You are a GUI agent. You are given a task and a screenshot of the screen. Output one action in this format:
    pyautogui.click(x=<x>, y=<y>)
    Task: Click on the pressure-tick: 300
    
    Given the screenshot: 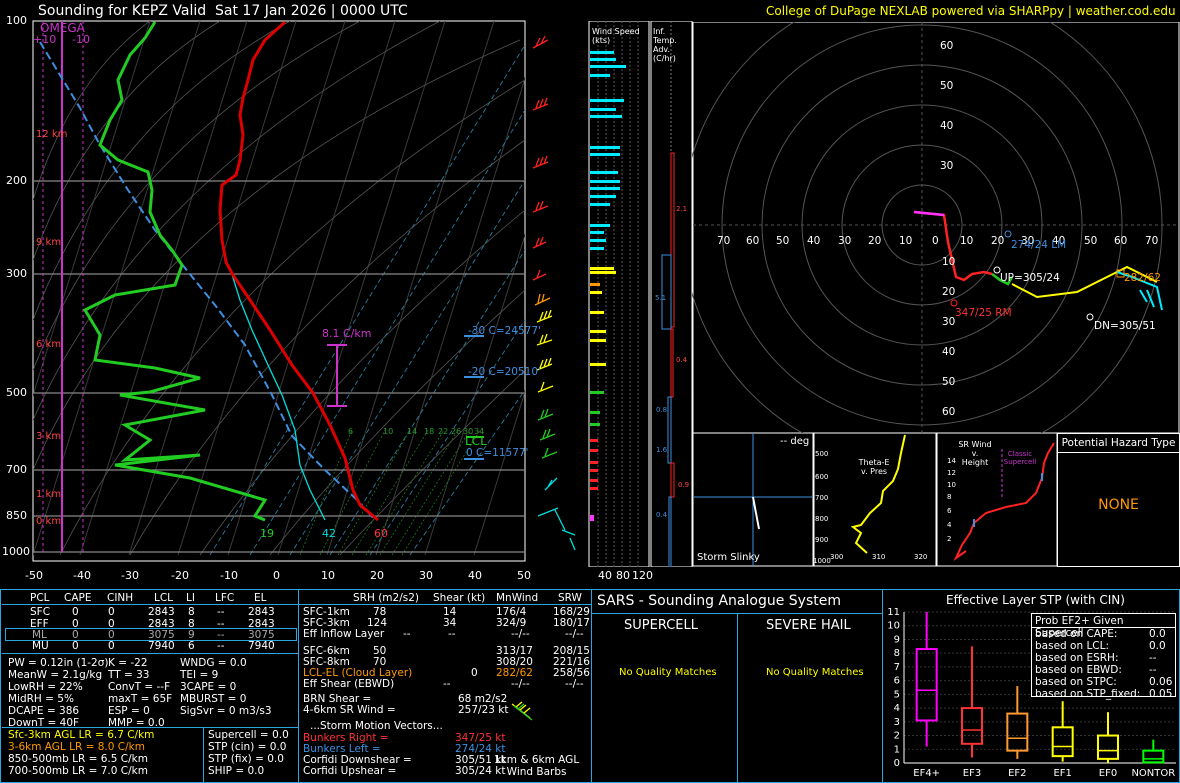 What is the action you would take?
    pyautogui.click(x=16, y=273)
    